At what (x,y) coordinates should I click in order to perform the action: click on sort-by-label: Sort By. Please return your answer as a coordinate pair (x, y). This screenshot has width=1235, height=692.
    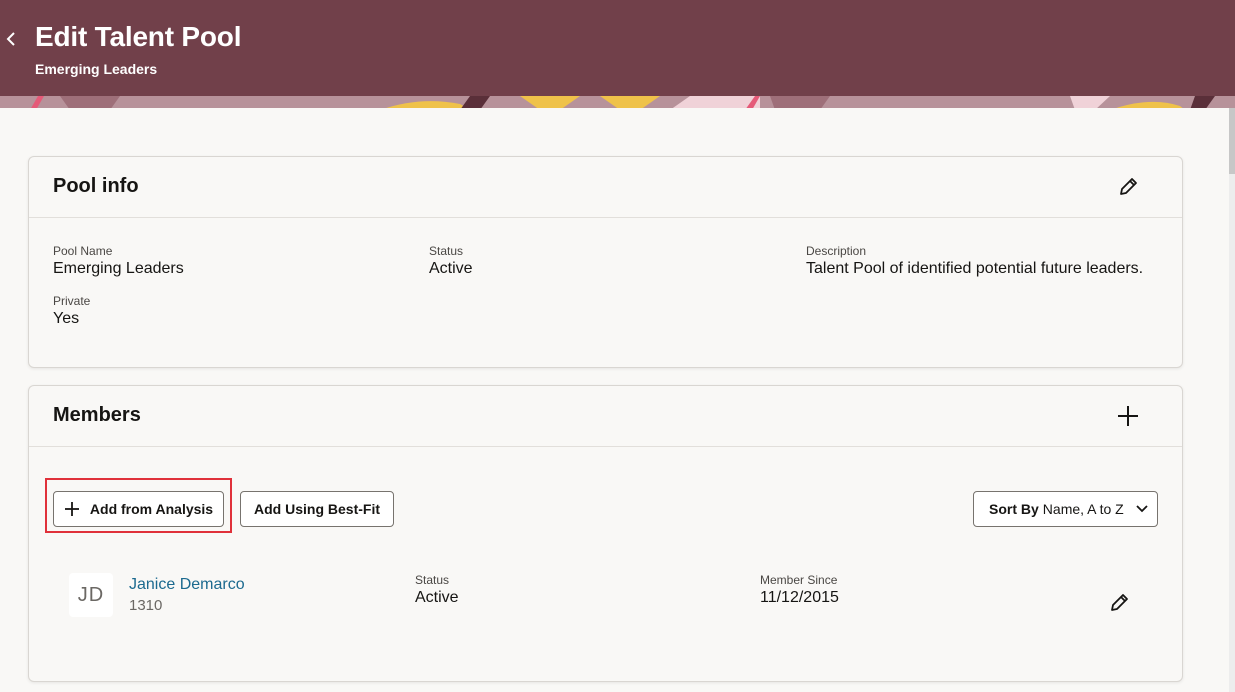
    Looking at the image, I should click on (1014, 509).